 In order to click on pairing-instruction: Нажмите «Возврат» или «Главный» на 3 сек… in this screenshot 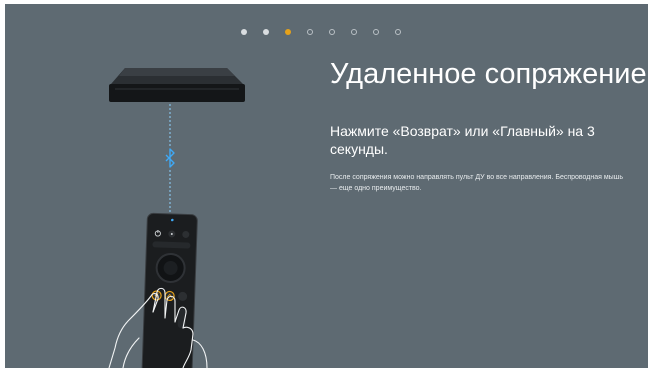, I will do `click(462, 140)`.